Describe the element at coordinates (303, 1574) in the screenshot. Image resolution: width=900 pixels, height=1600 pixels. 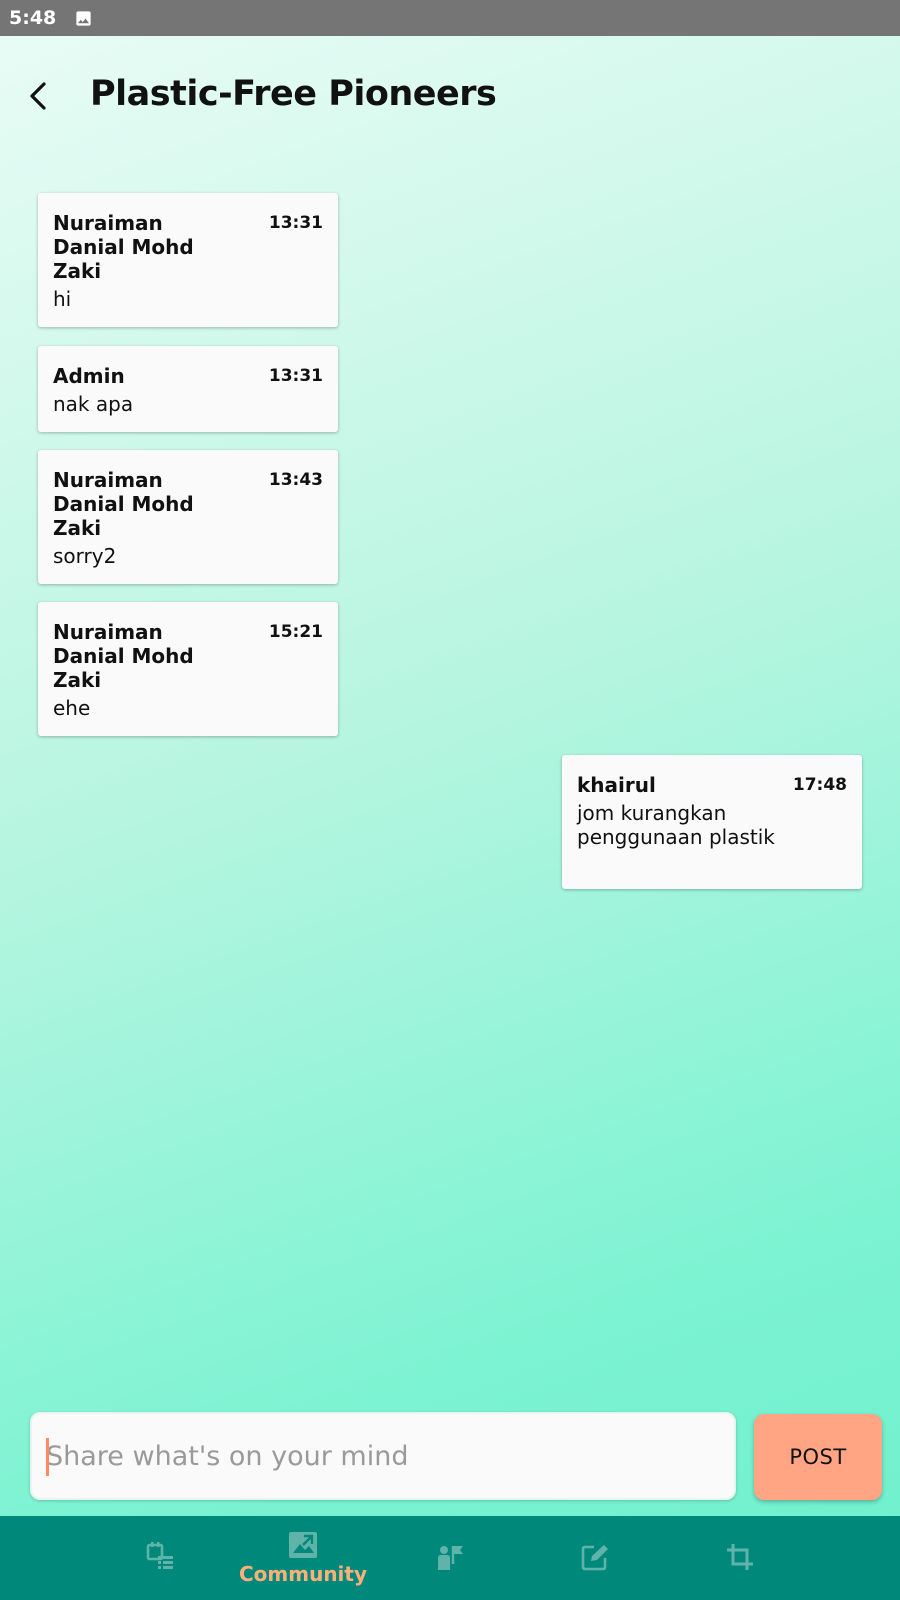
I see `nav-label: Community` at that location.